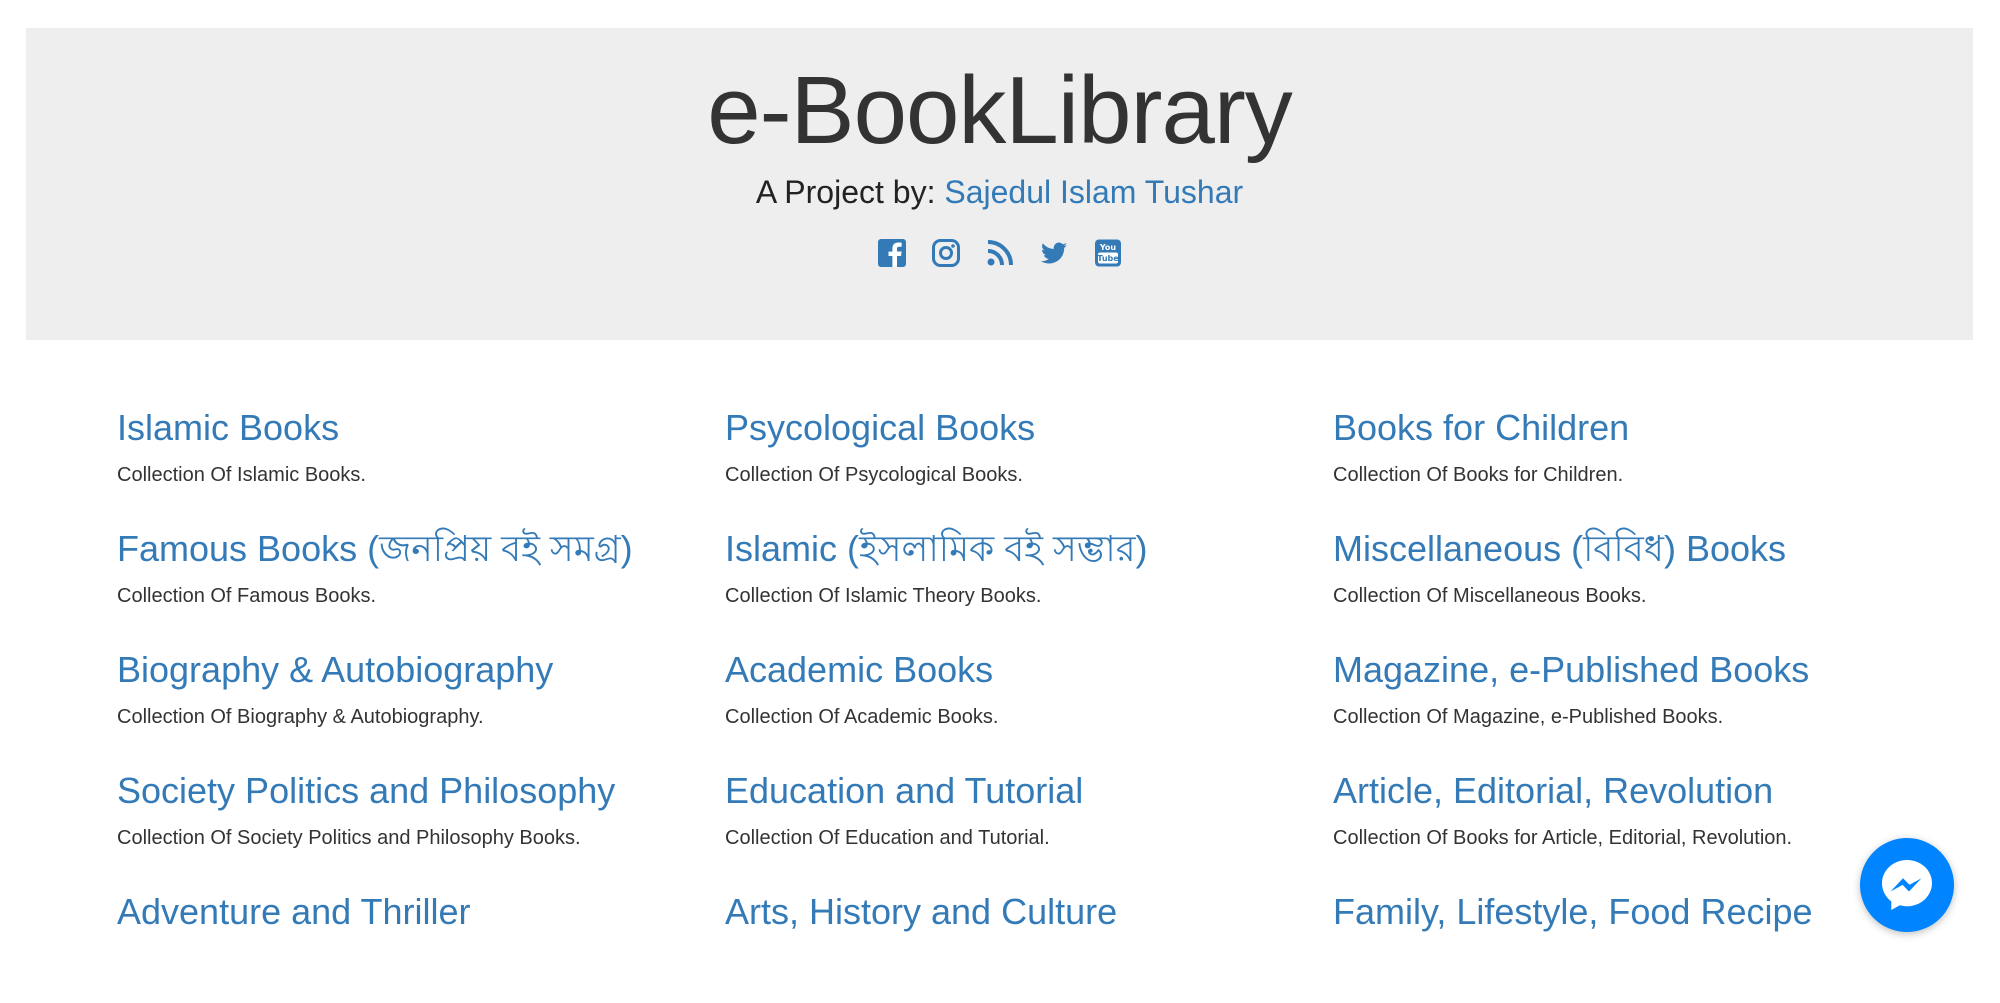 This screenshot has height=1003, width=2000. I want to click on category-description: Collection Of Psycological Books., so click(874, 475).